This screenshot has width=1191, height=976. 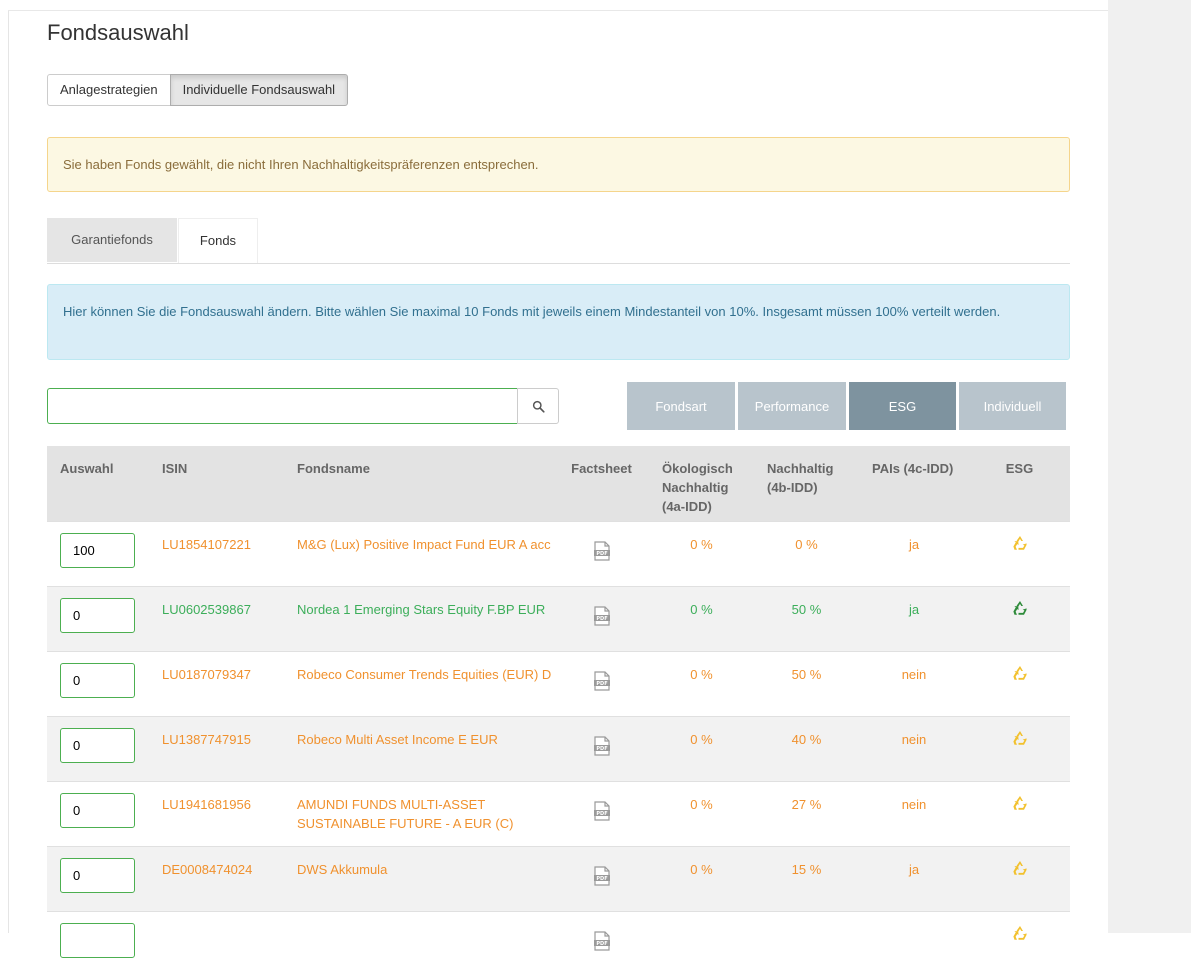 I want to click on cell-isin: LU0602539867, so click(x=216, y=618).